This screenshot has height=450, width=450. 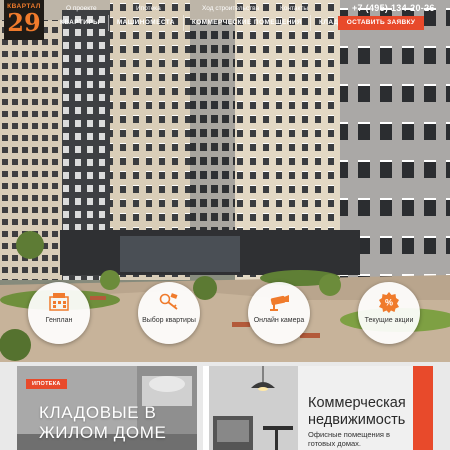 I want to click on promotions-label: Текущие акции, so click(x=389, y=320).